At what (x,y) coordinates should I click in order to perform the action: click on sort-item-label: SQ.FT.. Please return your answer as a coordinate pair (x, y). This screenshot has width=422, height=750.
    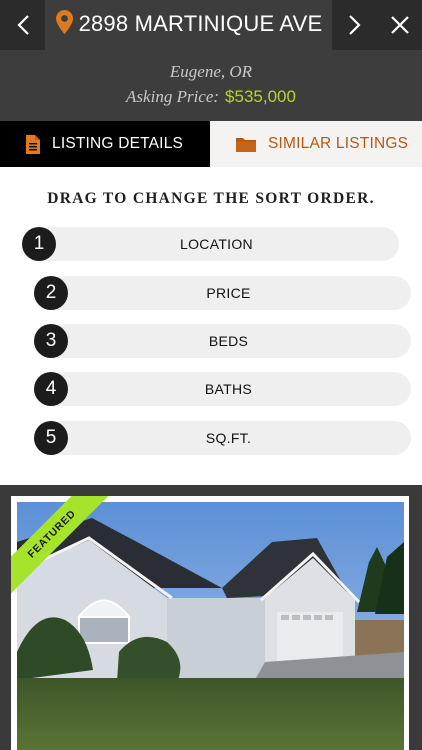
    Looking at the image, I should click on (228, 438).